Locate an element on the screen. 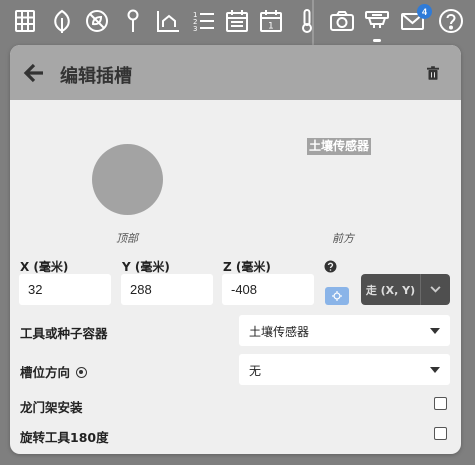  go-xy-button: 走 (X, Y) is located at coordinates (405, 289).